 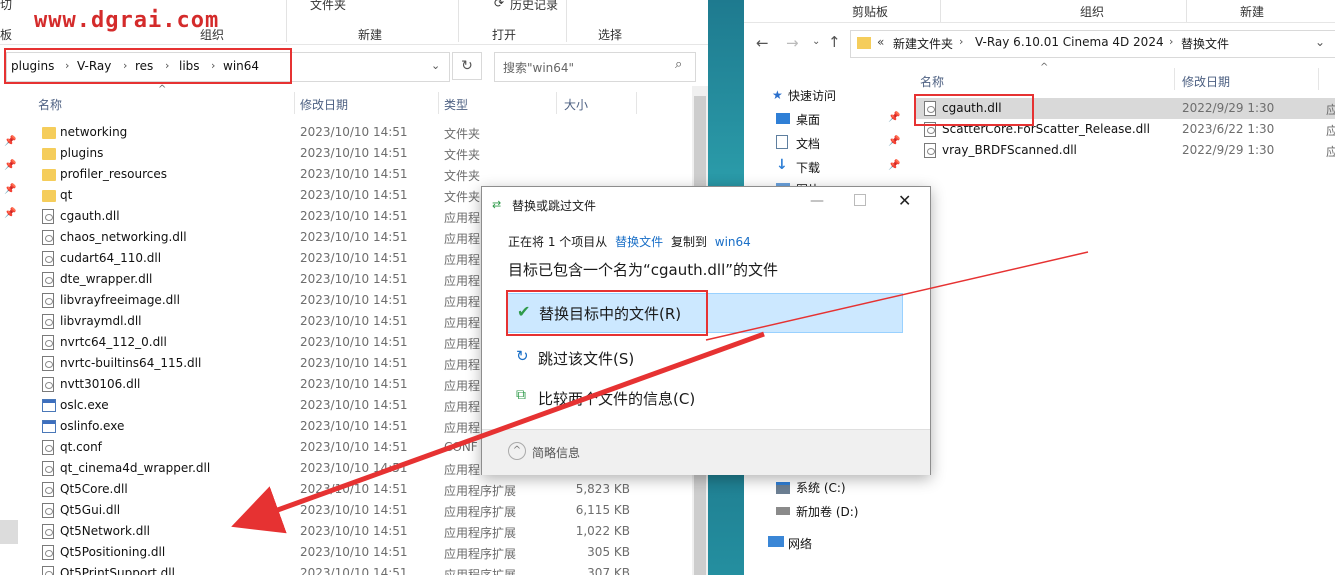 I want to click on annotation-arrow-thin, so click(x=897, y=296).